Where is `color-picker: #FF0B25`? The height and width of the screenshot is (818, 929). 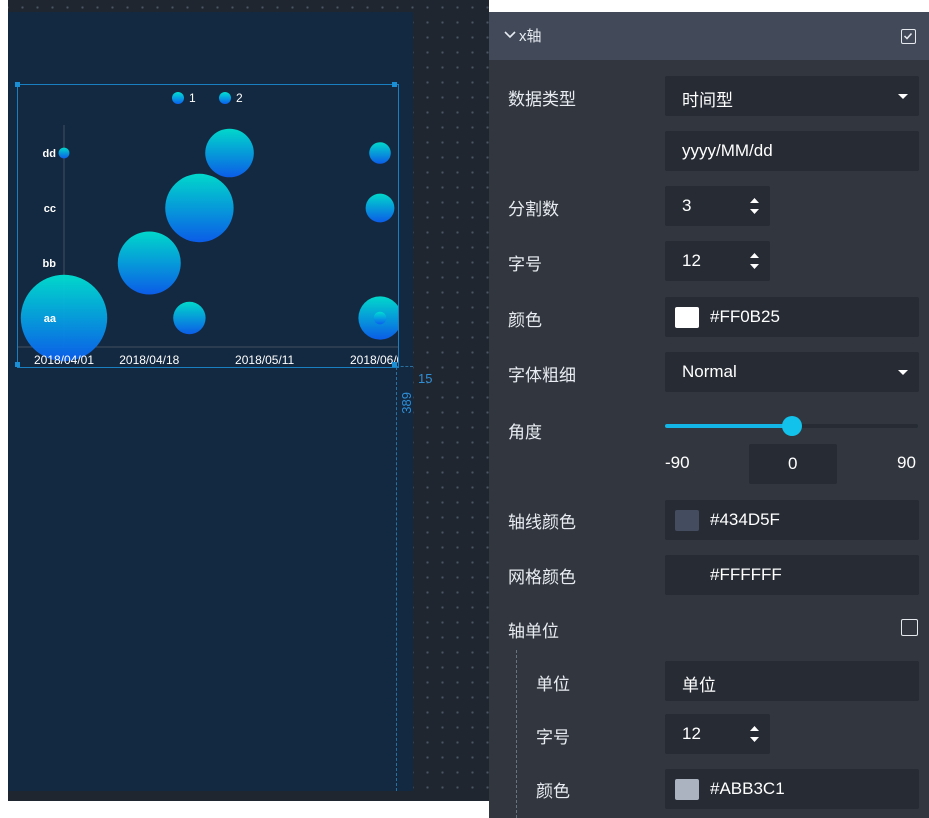
color-picker: #FF0B25 is located at coordinates (792, 317).